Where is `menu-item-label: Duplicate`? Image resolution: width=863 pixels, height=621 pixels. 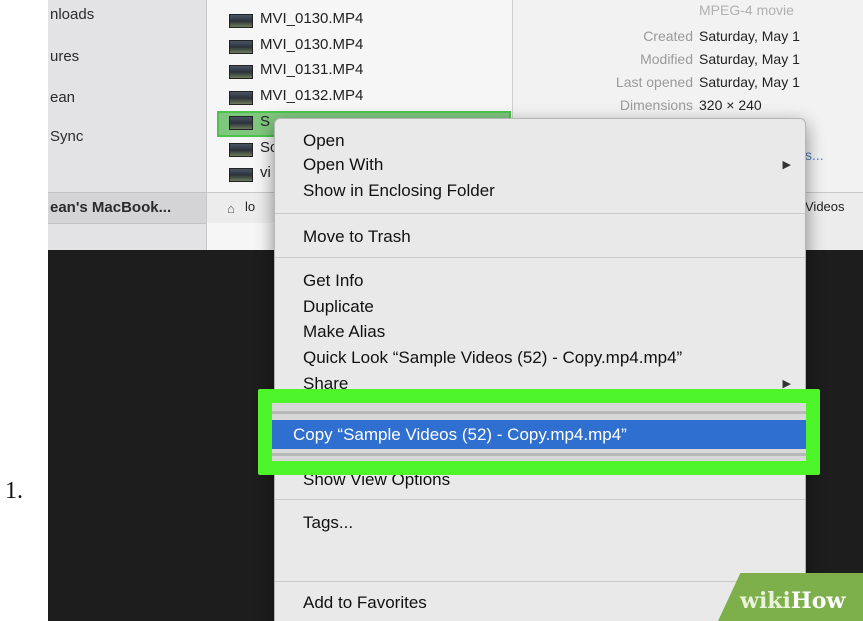
menu-item-label: Duplicate is located at coordinates (338, 306).